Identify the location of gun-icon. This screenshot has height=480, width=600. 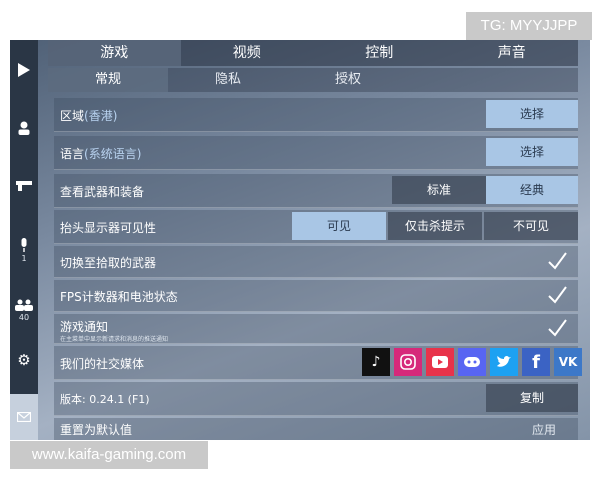
(24, 186).